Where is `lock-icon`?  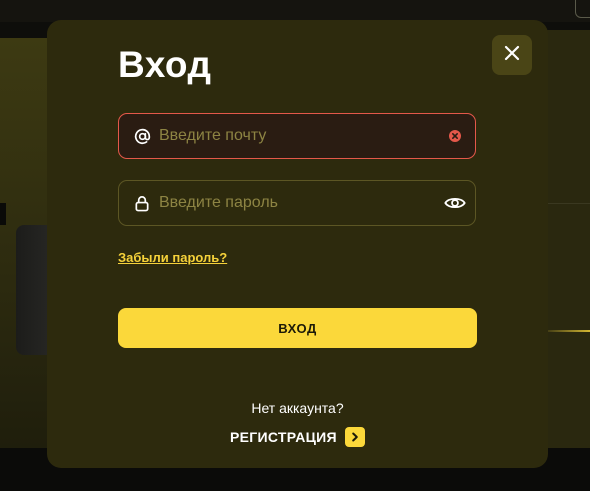
lock-icon is located at coordinates (142, 203).